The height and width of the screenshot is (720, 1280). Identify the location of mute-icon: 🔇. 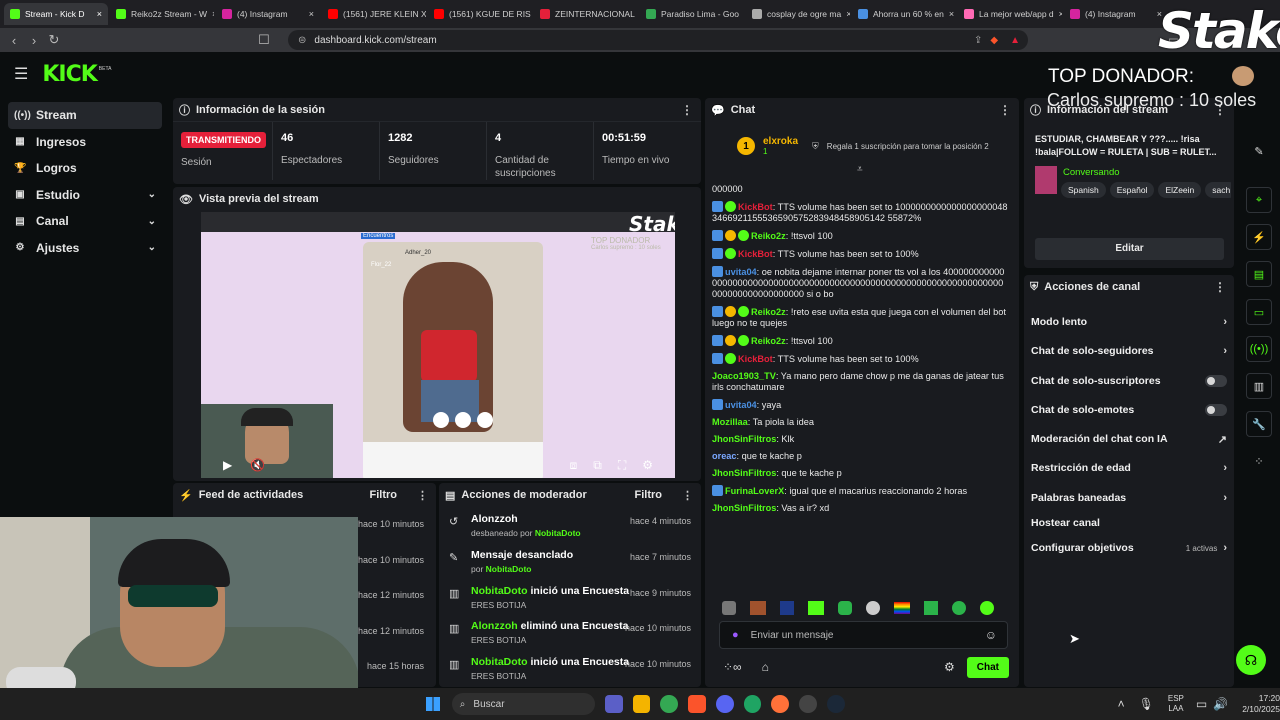
(257, 465).